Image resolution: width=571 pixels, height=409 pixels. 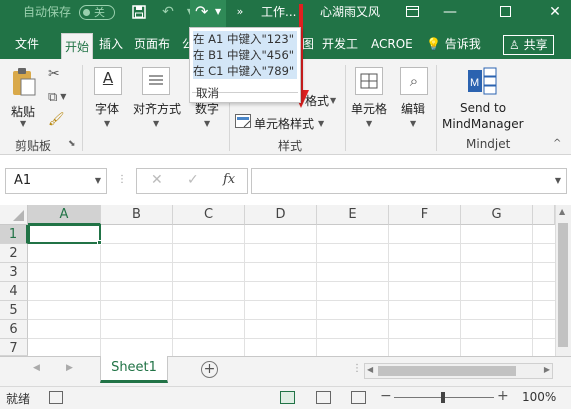 I want to click on chevron-right-icon: ▶, so click(x=547, y=369).